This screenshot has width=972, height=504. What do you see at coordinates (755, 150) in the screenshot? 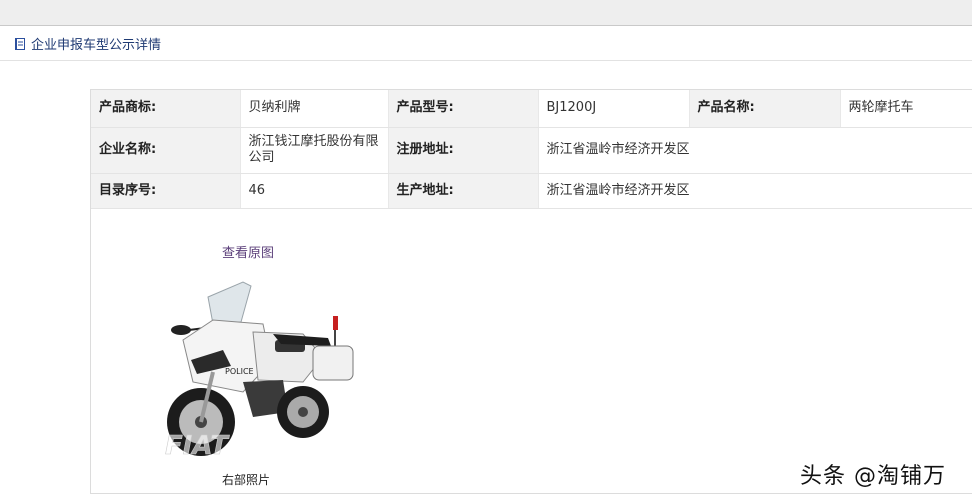
I see `registered-address-value: 浙江省温岭市经济开发区` at bounding box center [755, 150].